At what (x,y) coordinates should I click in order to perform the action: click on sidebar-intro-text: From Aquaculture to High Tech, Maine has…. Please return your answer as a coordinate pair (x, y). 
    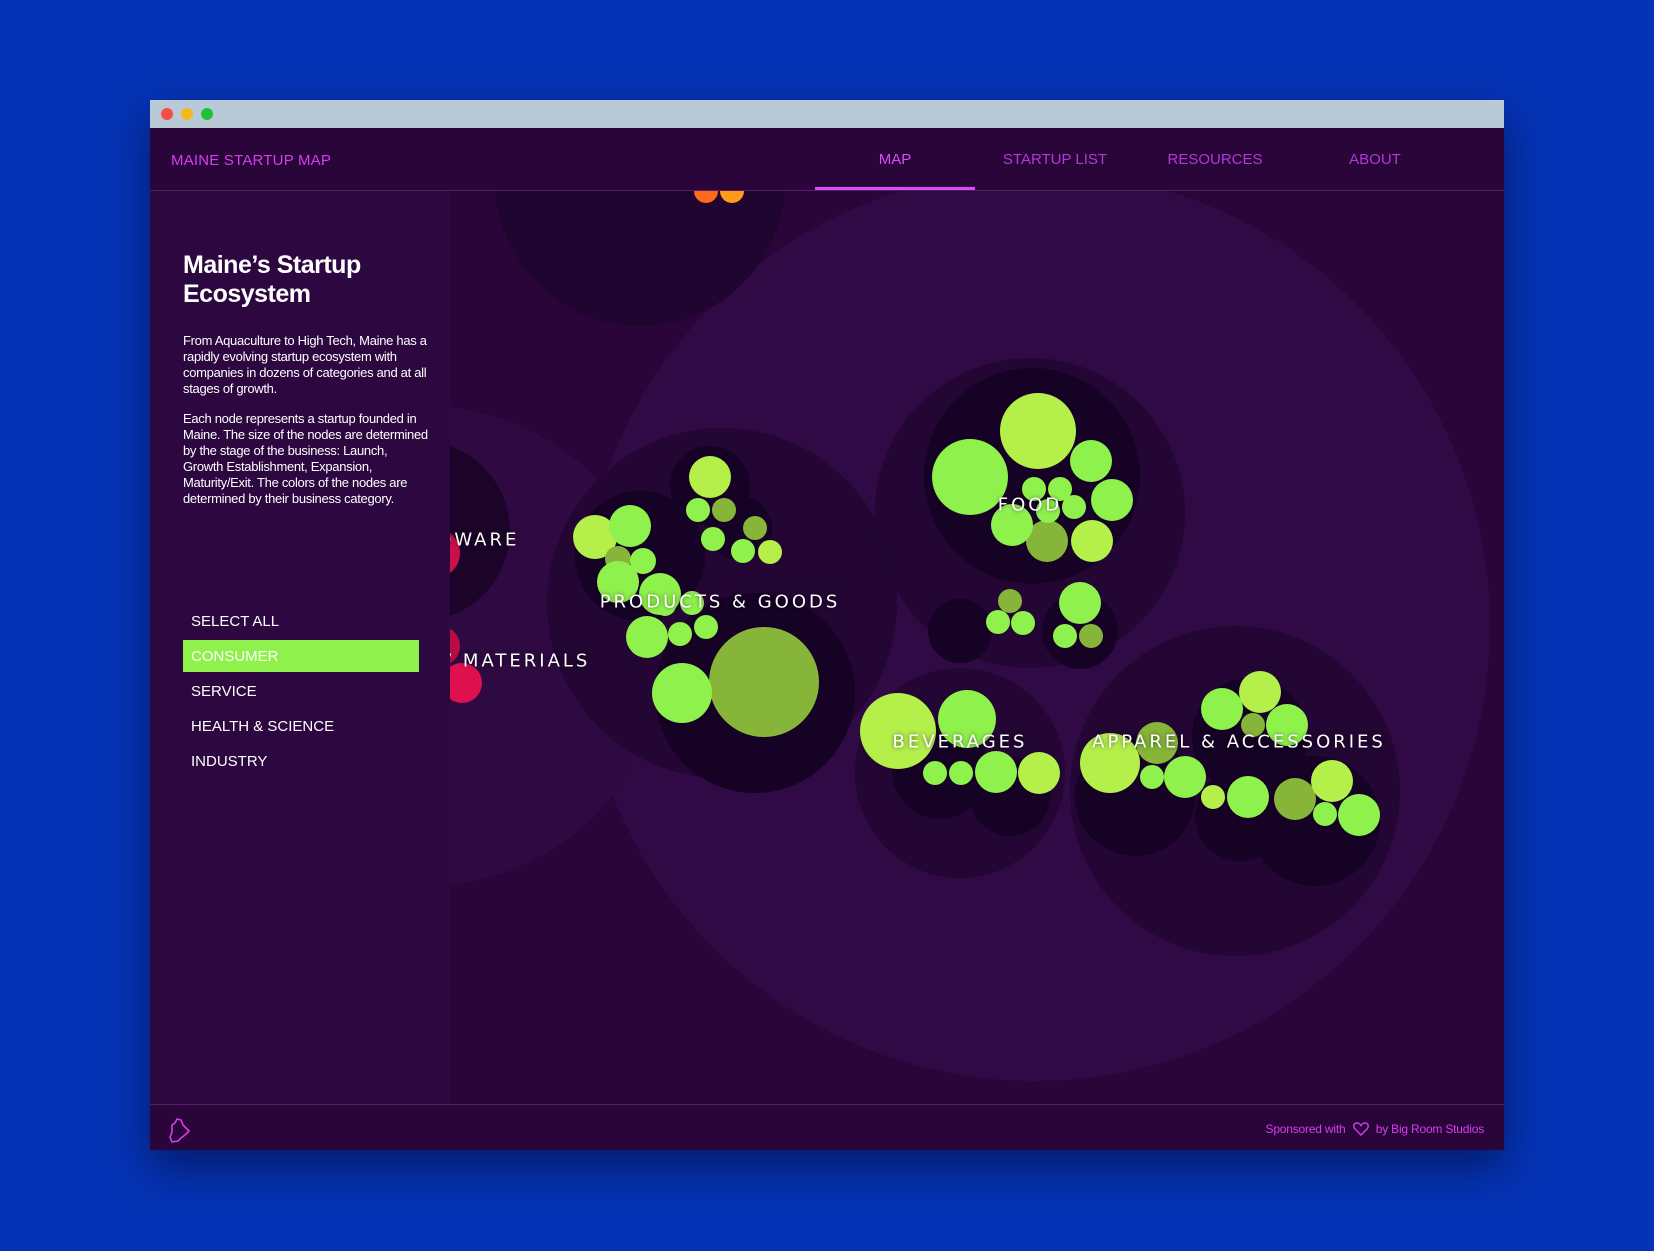
    Looking at the image, I should click on (305, 364).